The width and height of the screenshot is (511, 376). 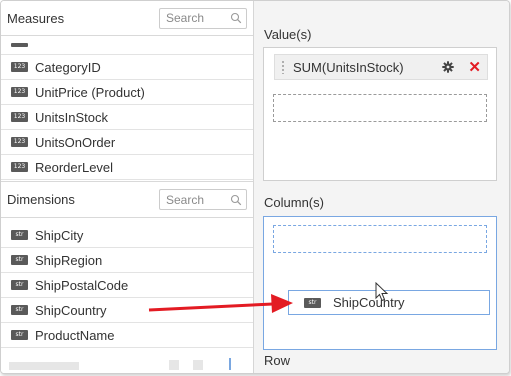 What do you see at coordinates (127, 67) in the screenshot?
I see `measure-item-categoryid: 123 CategoryID` at bounding box center [127, 67].